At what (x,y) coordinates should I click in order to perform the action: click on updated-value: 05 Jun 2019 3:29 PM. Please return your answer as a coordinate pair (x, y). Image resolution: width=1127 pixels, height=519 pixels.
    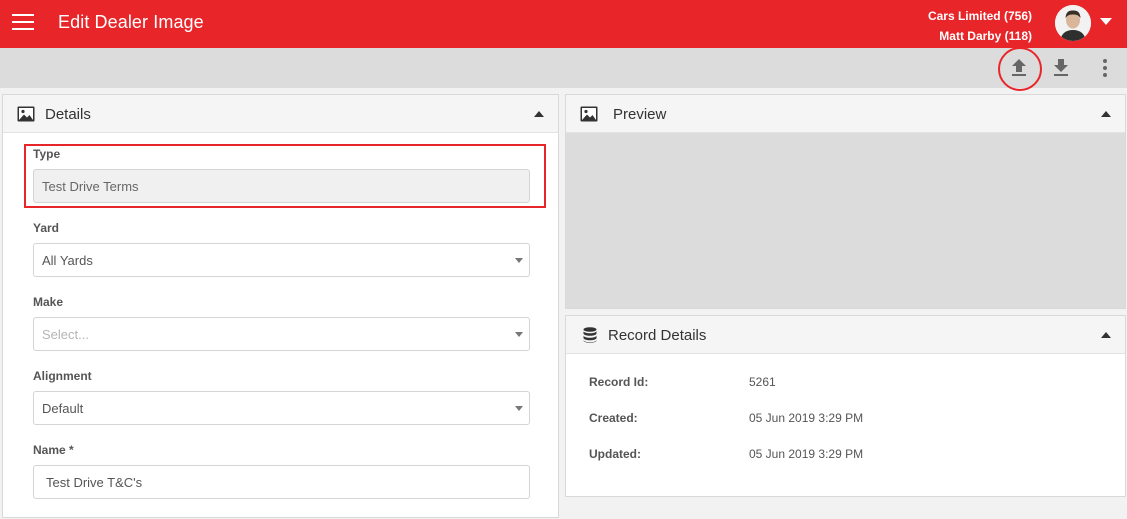
    Looking at the image, I should click on (806, 454).